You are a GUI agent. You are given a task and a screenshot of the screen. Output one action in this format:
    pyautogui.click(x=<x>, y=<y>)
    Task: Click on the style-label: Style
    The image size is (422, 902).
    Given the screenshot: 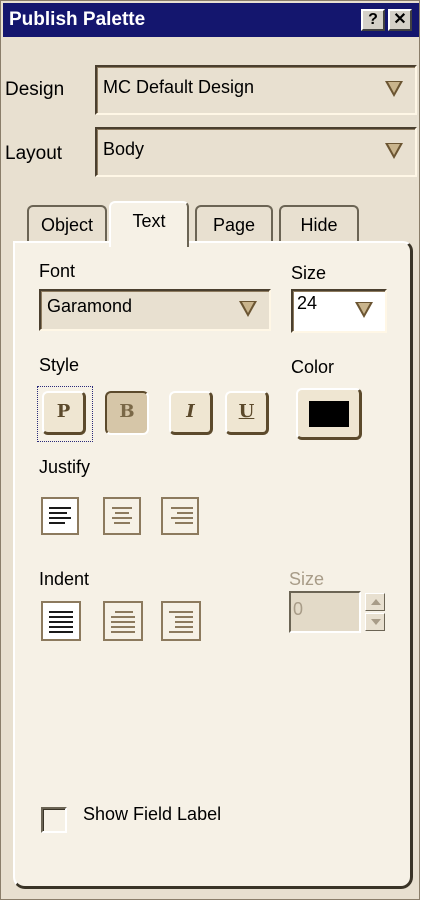 What is the action you would take?
    pyautogui.click(x=59, y=365)
    